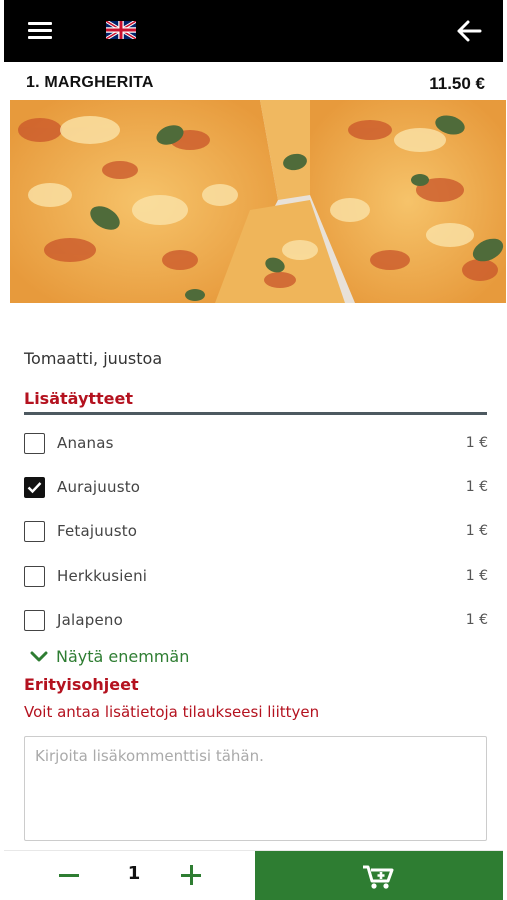  What do you see at coordinates (255, 788) in the screenshot?
I see `comment-textarea` at bounding box center [255, 788].